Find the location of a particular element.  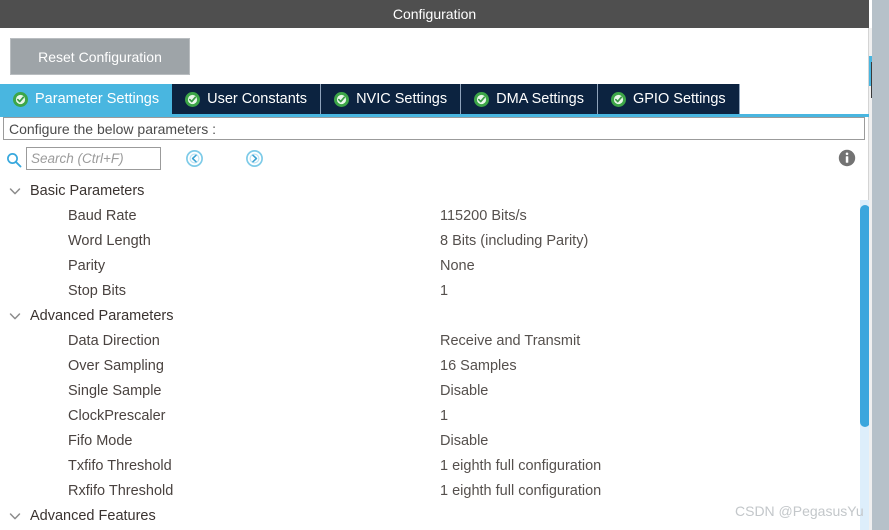

tab-gpio-settings: GPIO Settings is located at coordinates (668, 99).